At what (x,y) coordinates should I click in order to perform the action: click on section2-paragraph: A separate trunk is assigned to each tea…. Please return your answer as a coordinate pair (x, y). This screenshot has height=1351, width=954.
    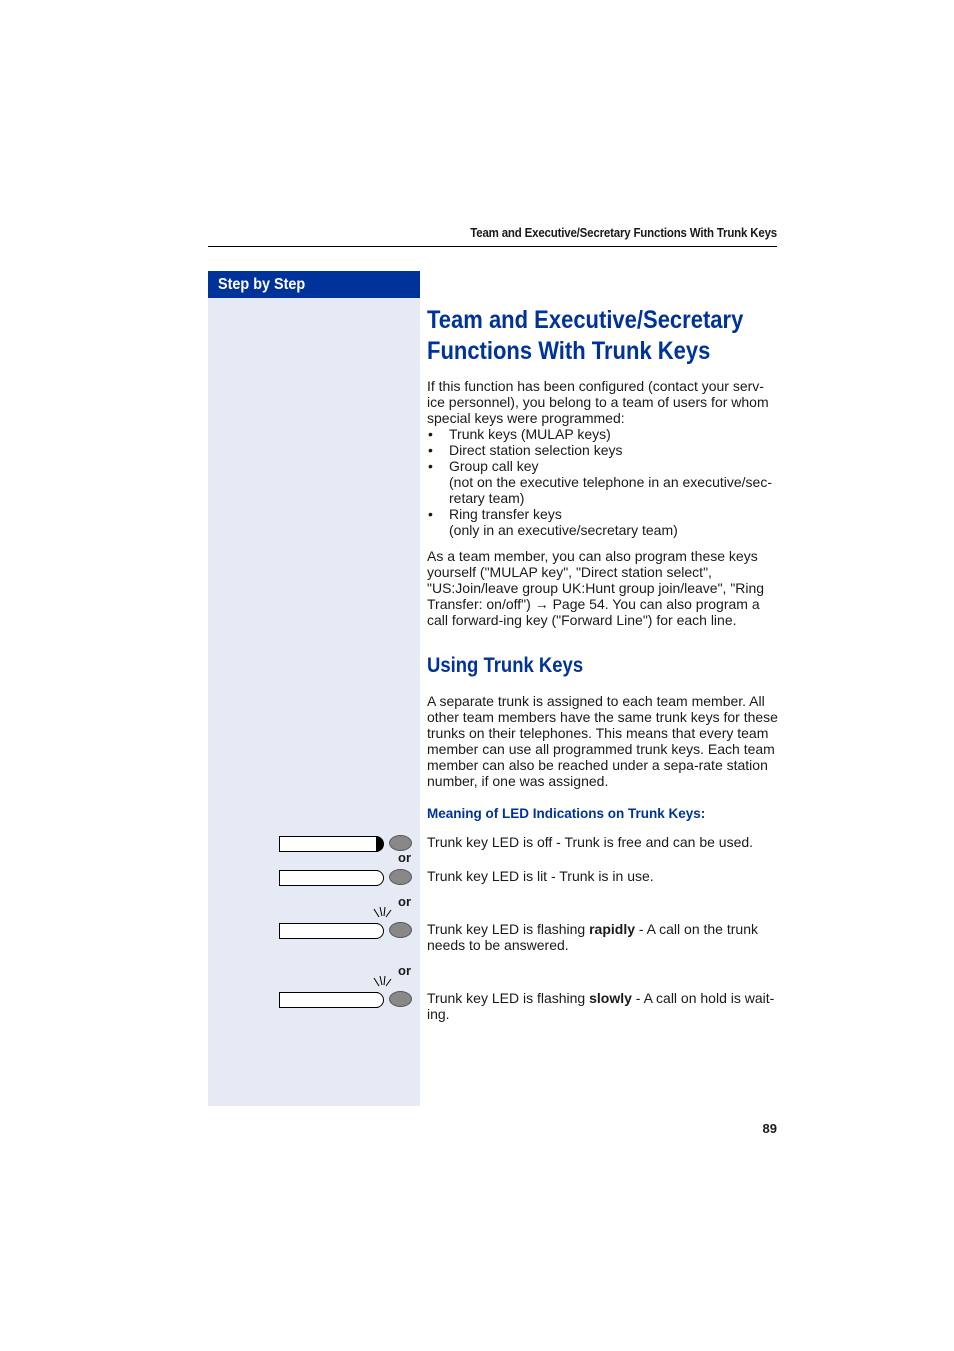
    Looking at the image, I should click on (602, 741).